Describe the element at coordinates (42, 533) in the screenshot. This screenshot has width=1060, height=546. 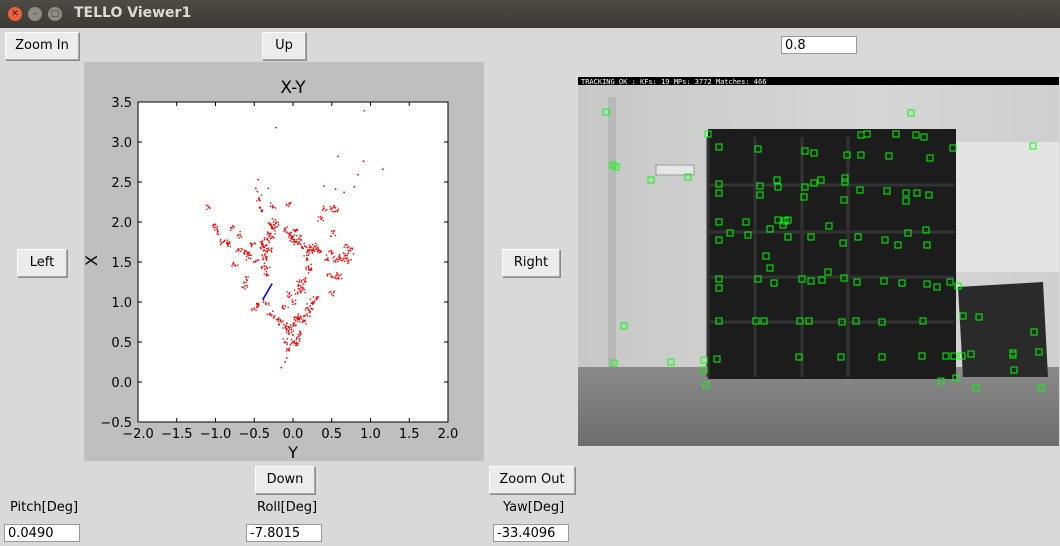
I see `pitch-value-field: 0.0490` at that location.